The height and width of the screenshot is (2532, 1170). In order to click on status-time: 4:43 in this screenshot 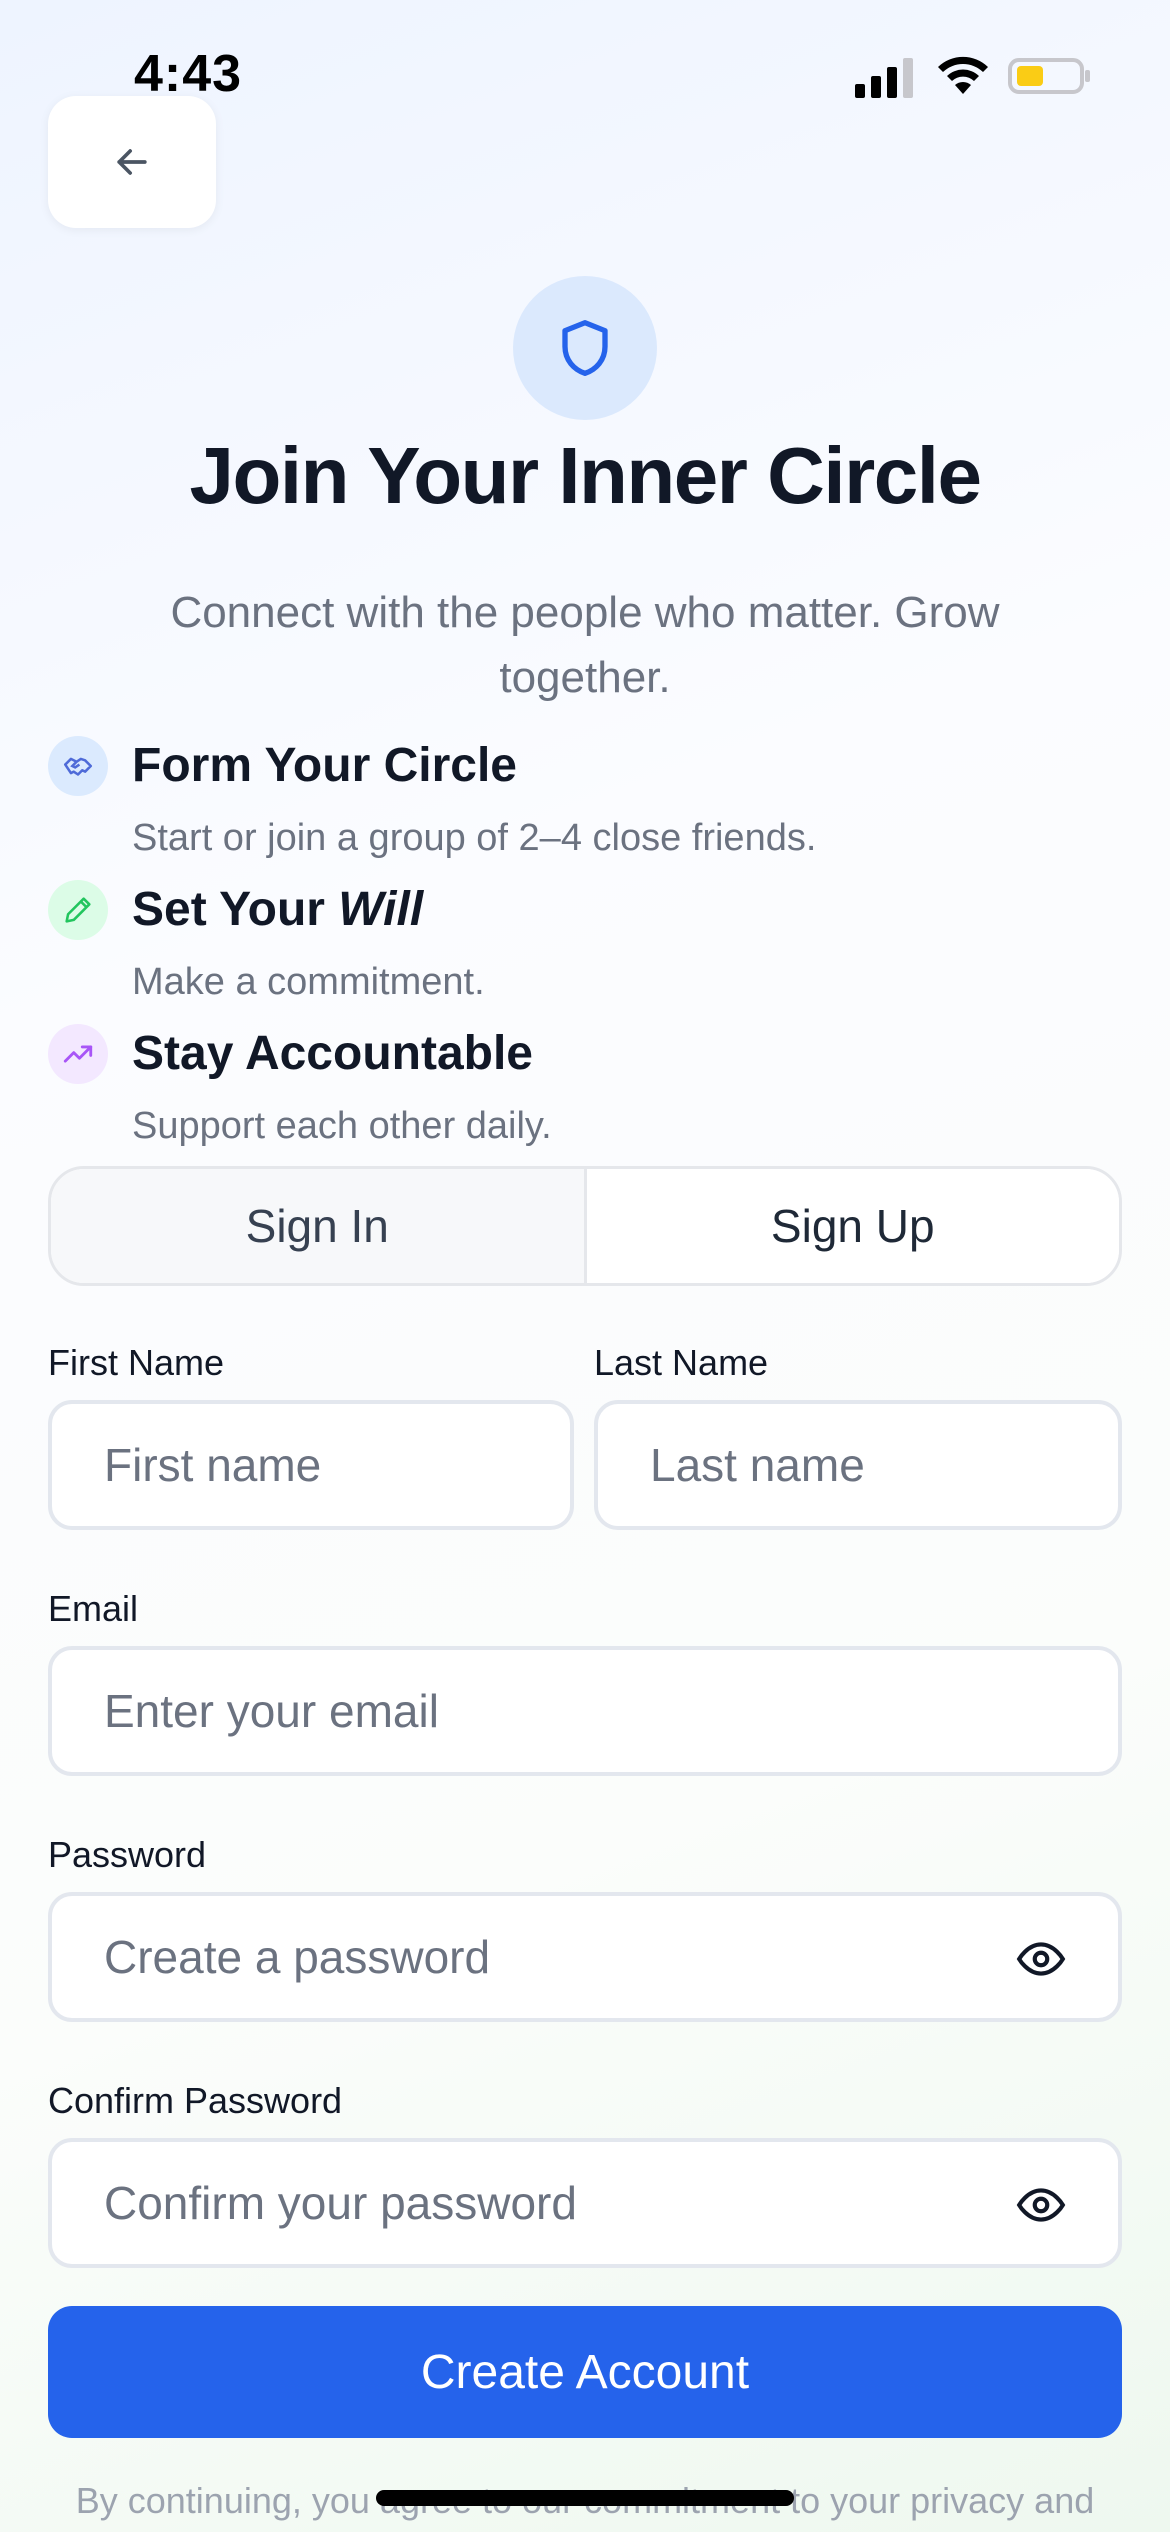, I will do `click(188, 74)`.